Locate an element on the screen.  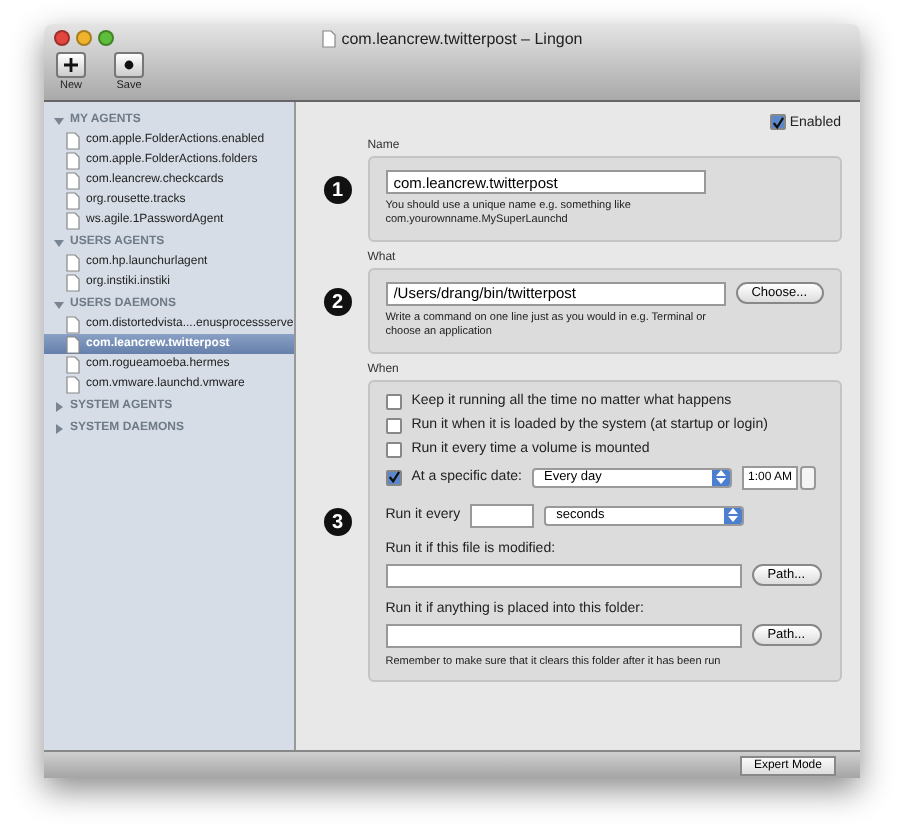
close-icon is located at coordinates (62, 38).